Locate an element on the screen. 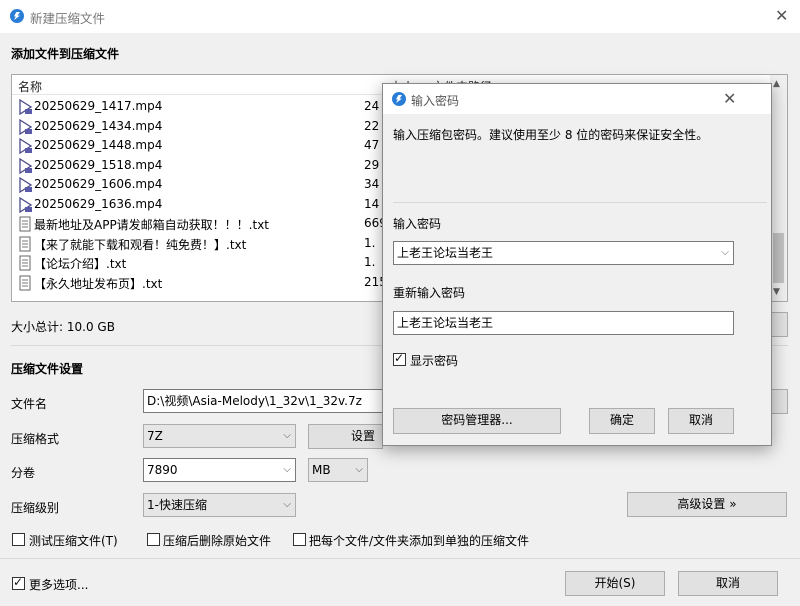 This screenshot has height=606, width=800. separate-archives-checkbox is located at coordinates (299, 539).